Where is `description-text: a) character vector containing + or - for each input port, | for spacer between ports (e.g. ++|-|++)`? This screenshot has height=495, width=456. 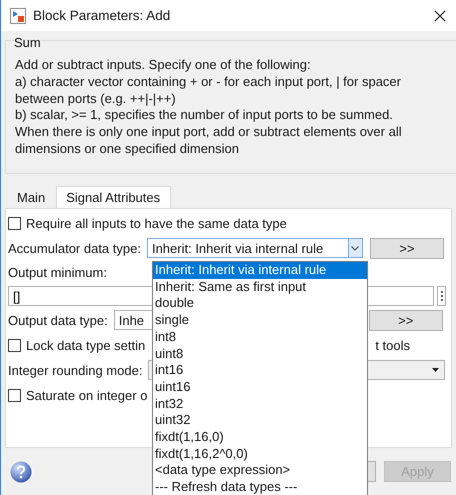 description-text: a) character vector containing + or - for each input port, | for spacer between ports (e.g. ++|-|++) is located at coordinates (208, 91).